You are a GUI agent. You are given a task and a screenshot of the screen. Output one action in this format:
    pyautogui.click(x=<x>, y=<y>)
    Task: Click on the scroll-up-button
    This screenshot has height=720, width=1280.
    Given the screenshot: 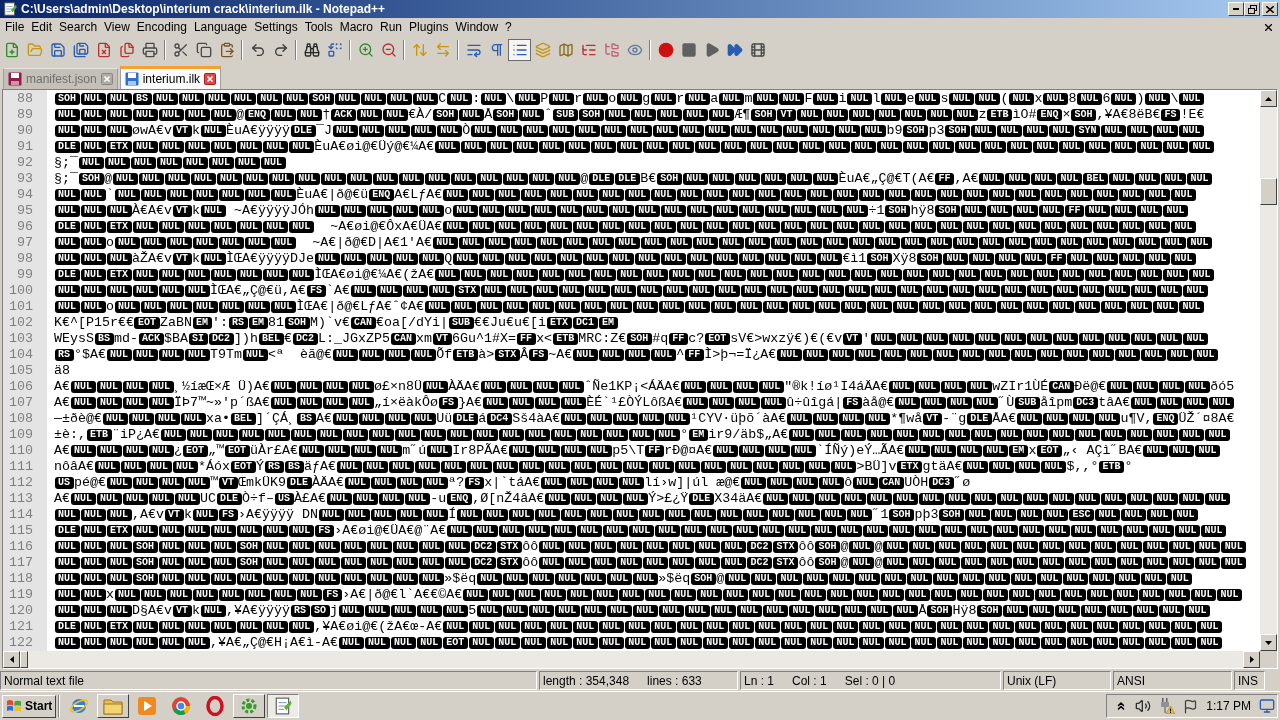 What is the action you would take?
    pyautogui.click(x=1268, y=98)
    